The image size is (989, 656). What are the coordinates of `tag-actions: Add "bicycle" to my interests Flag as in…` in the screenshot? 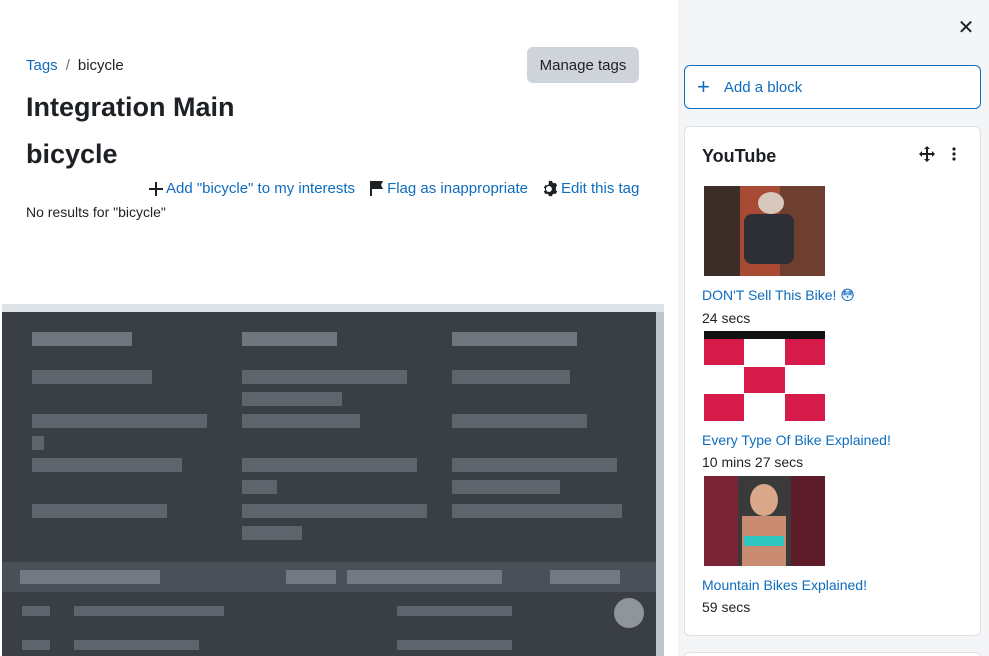 It's located at (393, 188).